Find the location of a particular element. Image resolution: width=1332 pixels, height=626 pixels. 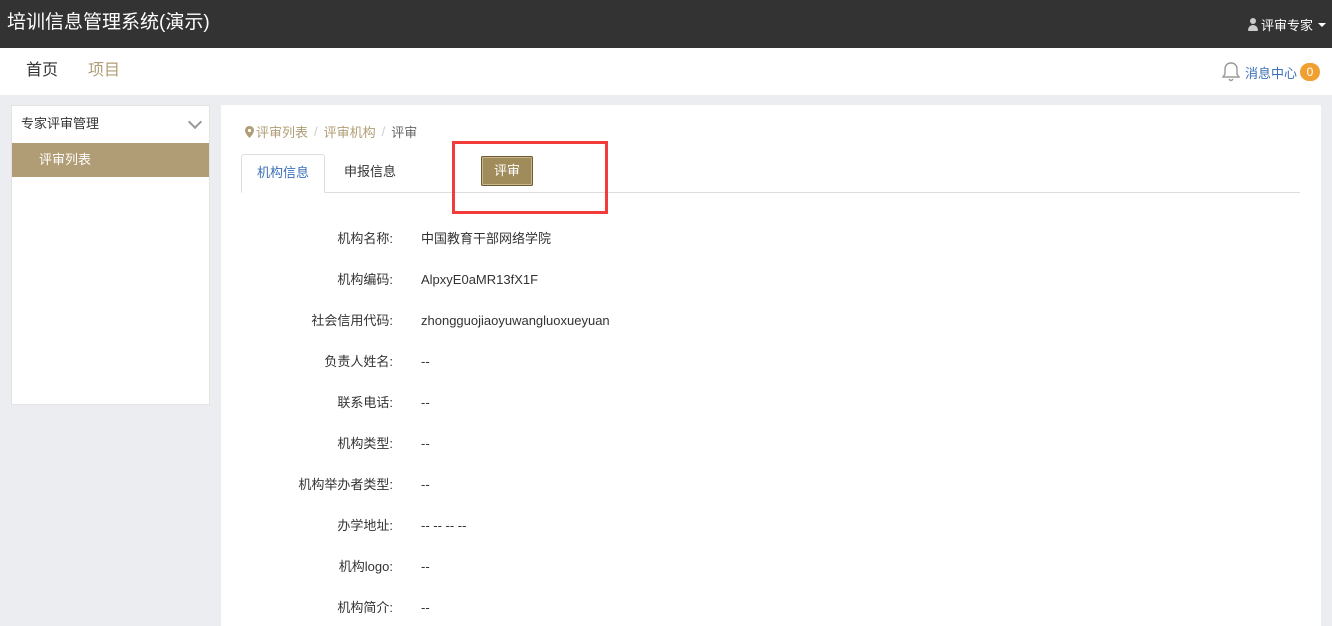

field-row-address: 办学地址: -- -- -- -- is located at coordinates (771, 526).